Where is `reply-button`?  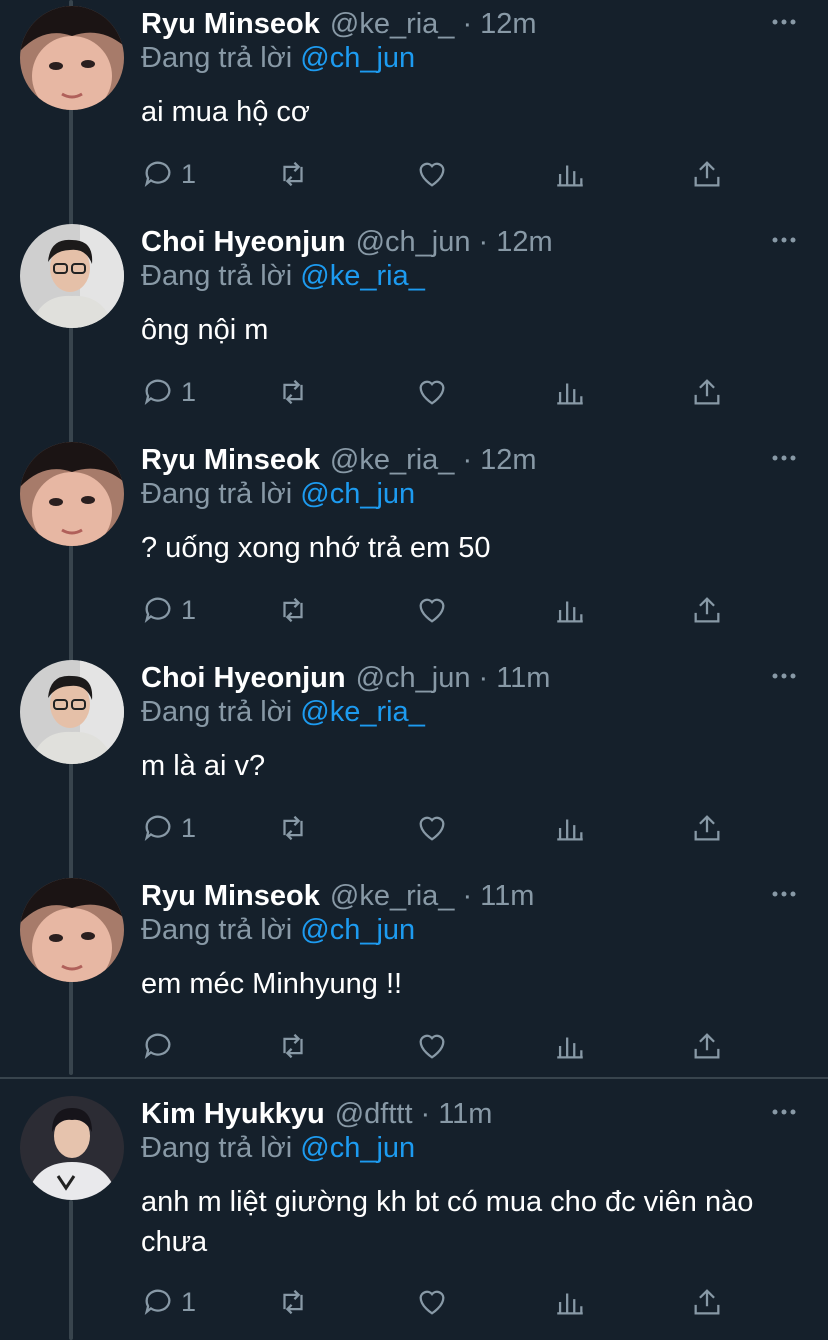
reply-button is located at coordinates (161, 1046).